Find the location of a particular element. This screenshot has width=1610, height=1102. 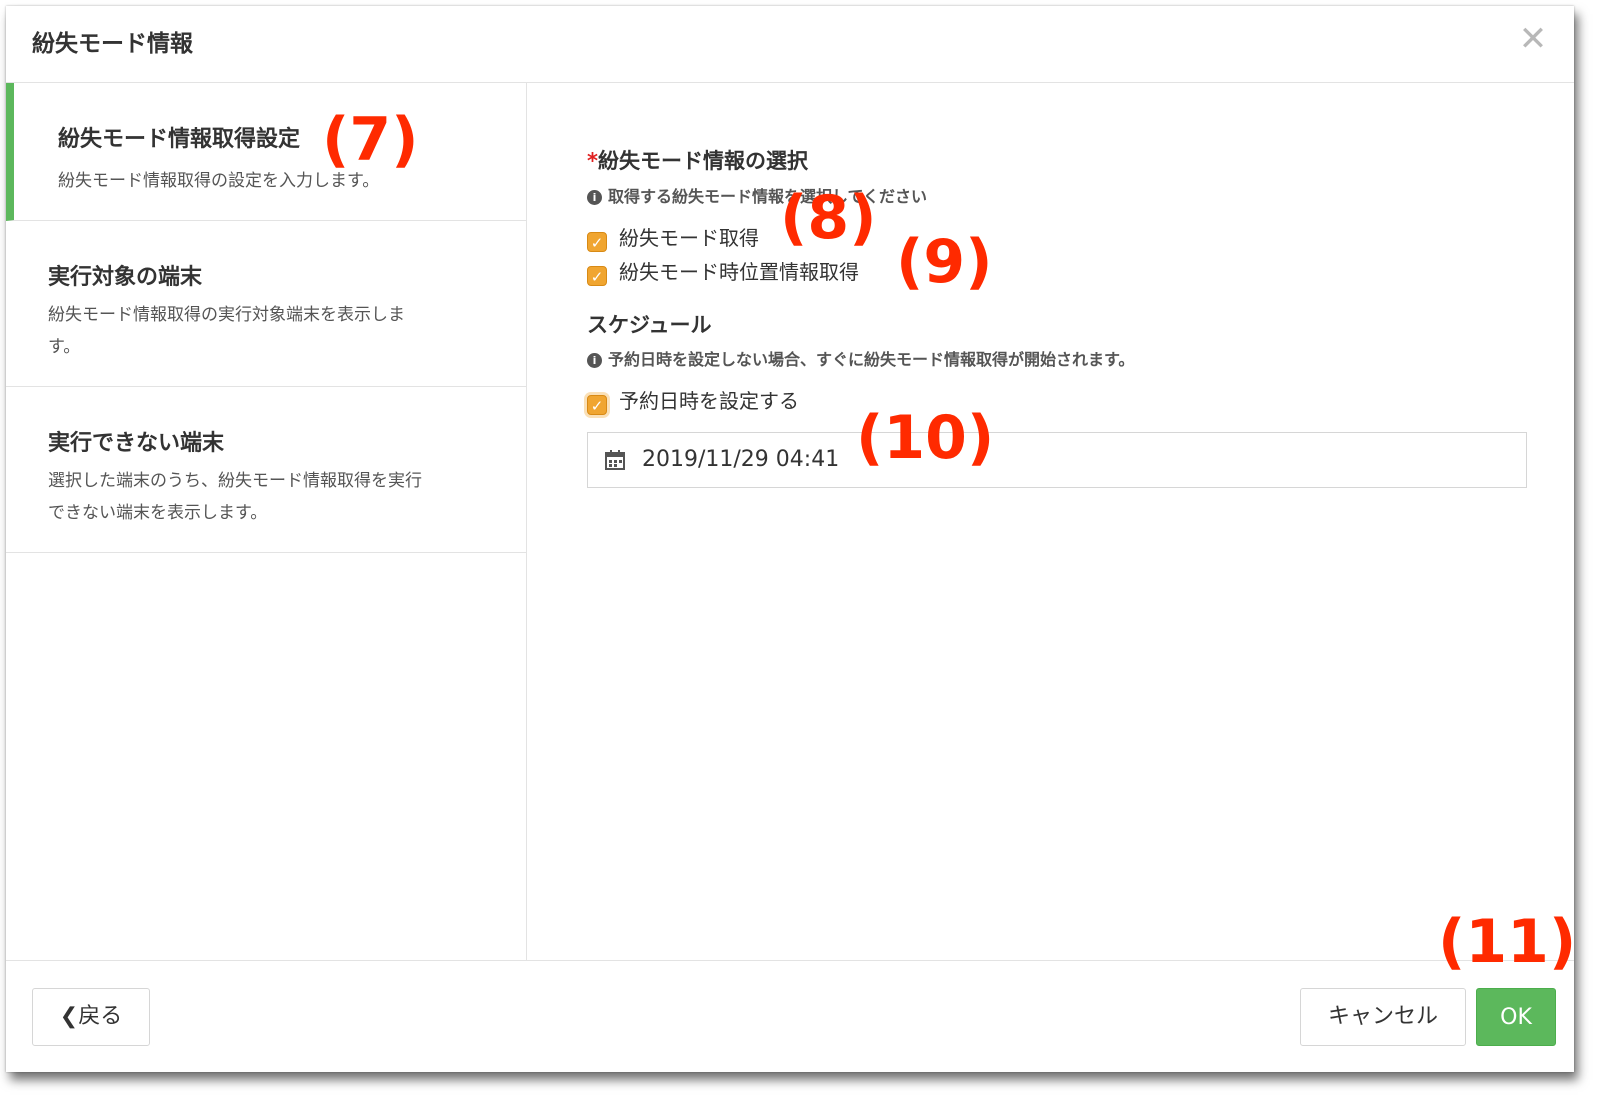

selection-label: *紛失モード情報の選択 is located at coordinates (697, 161).